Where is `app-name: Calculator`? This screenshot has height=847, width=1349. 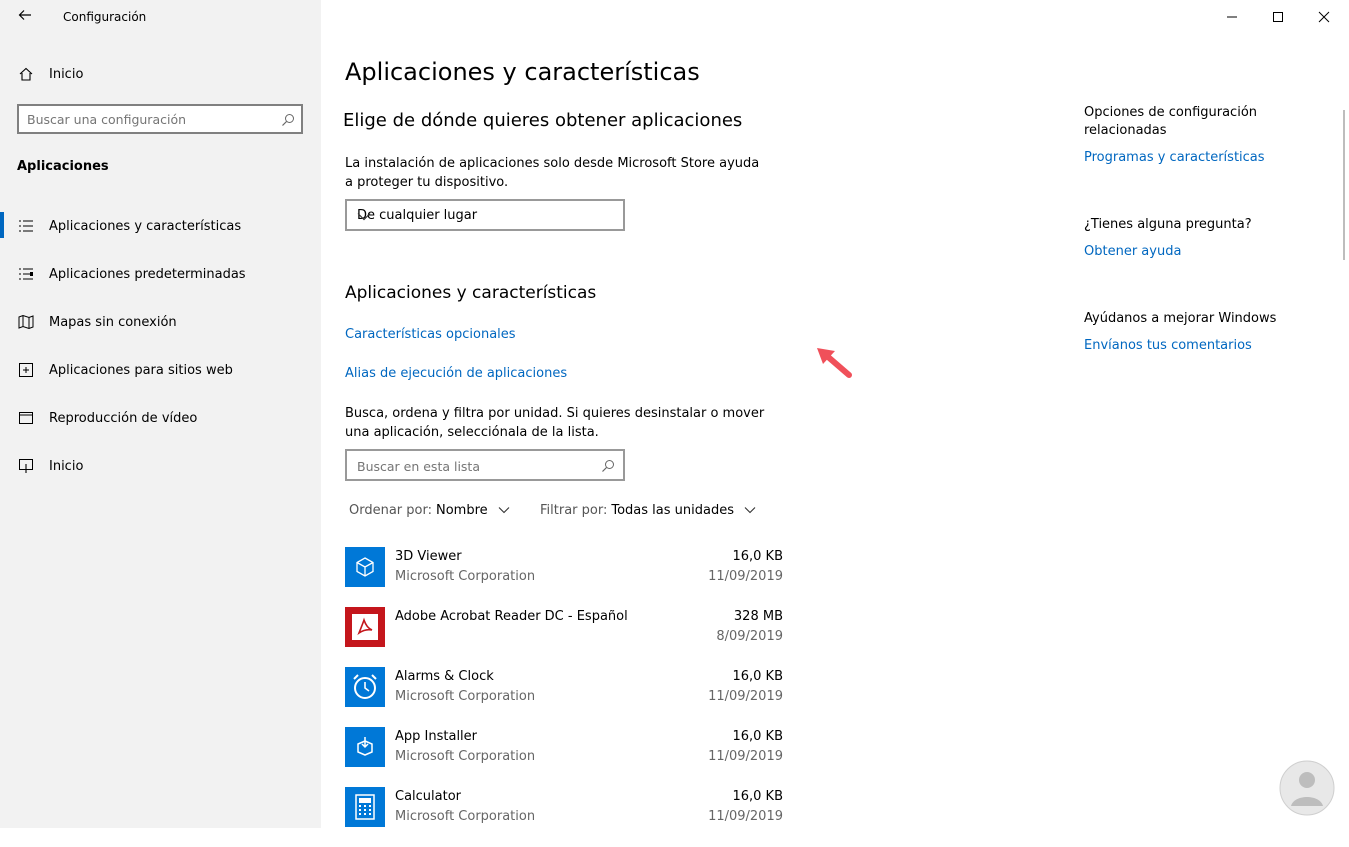 app-name: Calculator is located at coordinates (428, 796).